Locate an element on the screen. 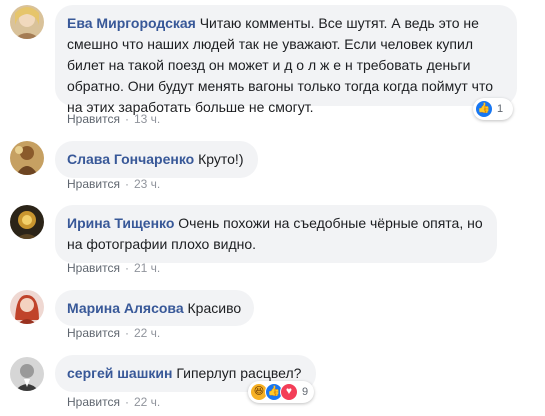 This screenshot has height=416, width=545. comment-timestamp: 13 ч. is located at coordinates (147, 119).